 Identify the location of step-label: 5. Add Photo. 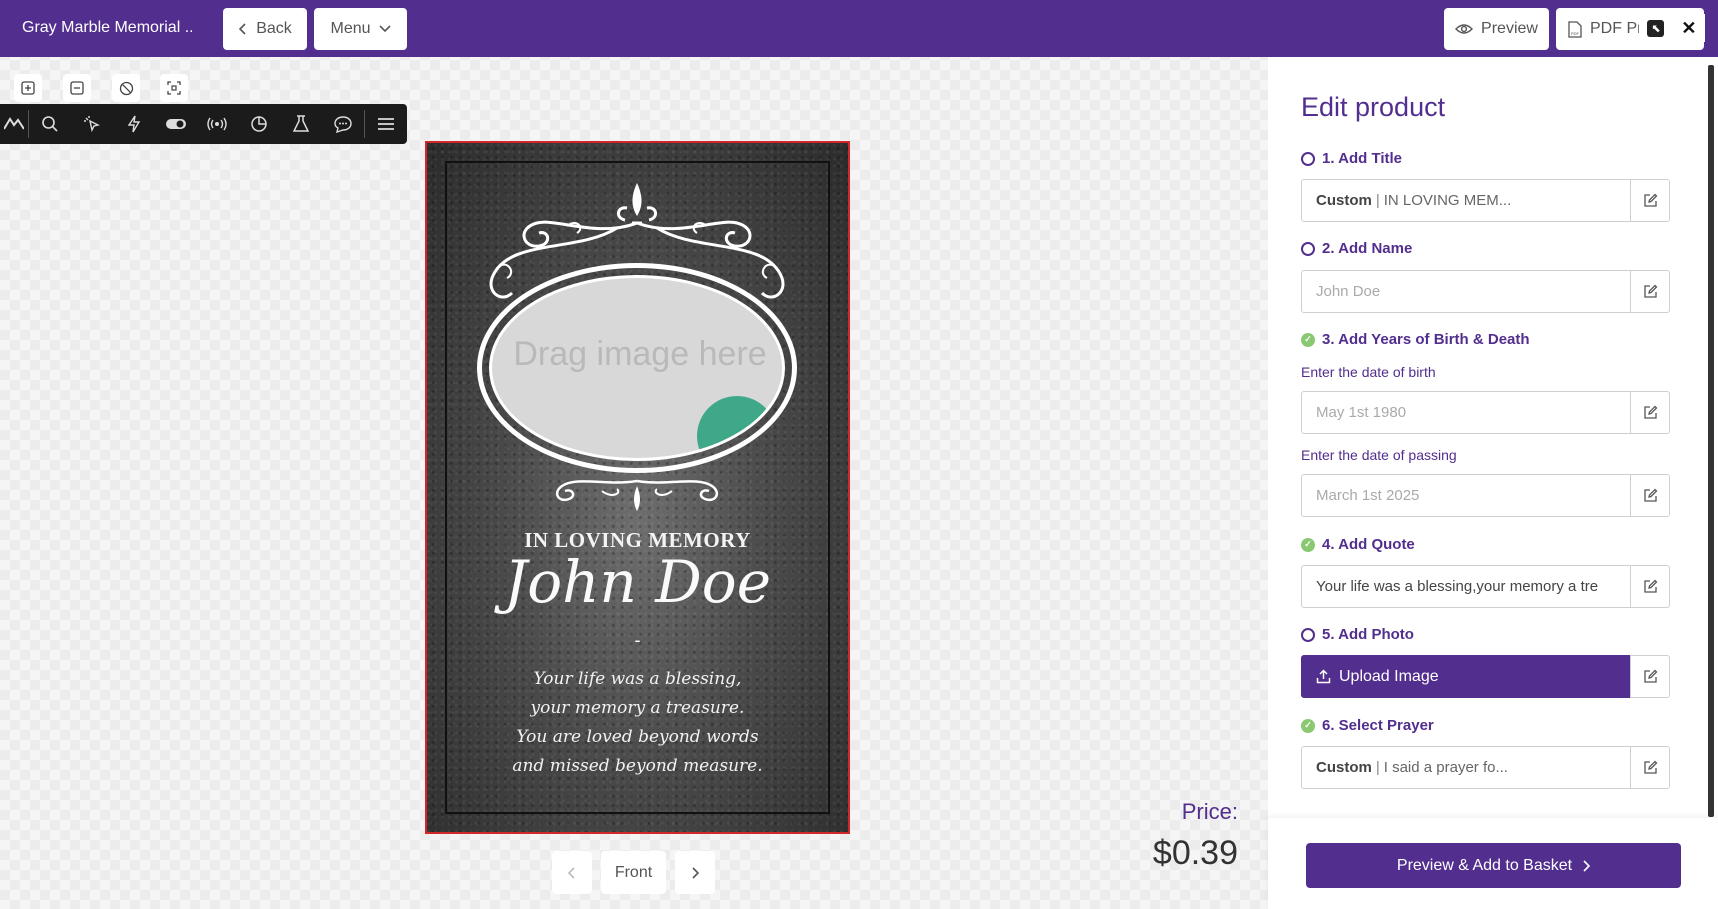
(1368, 634).